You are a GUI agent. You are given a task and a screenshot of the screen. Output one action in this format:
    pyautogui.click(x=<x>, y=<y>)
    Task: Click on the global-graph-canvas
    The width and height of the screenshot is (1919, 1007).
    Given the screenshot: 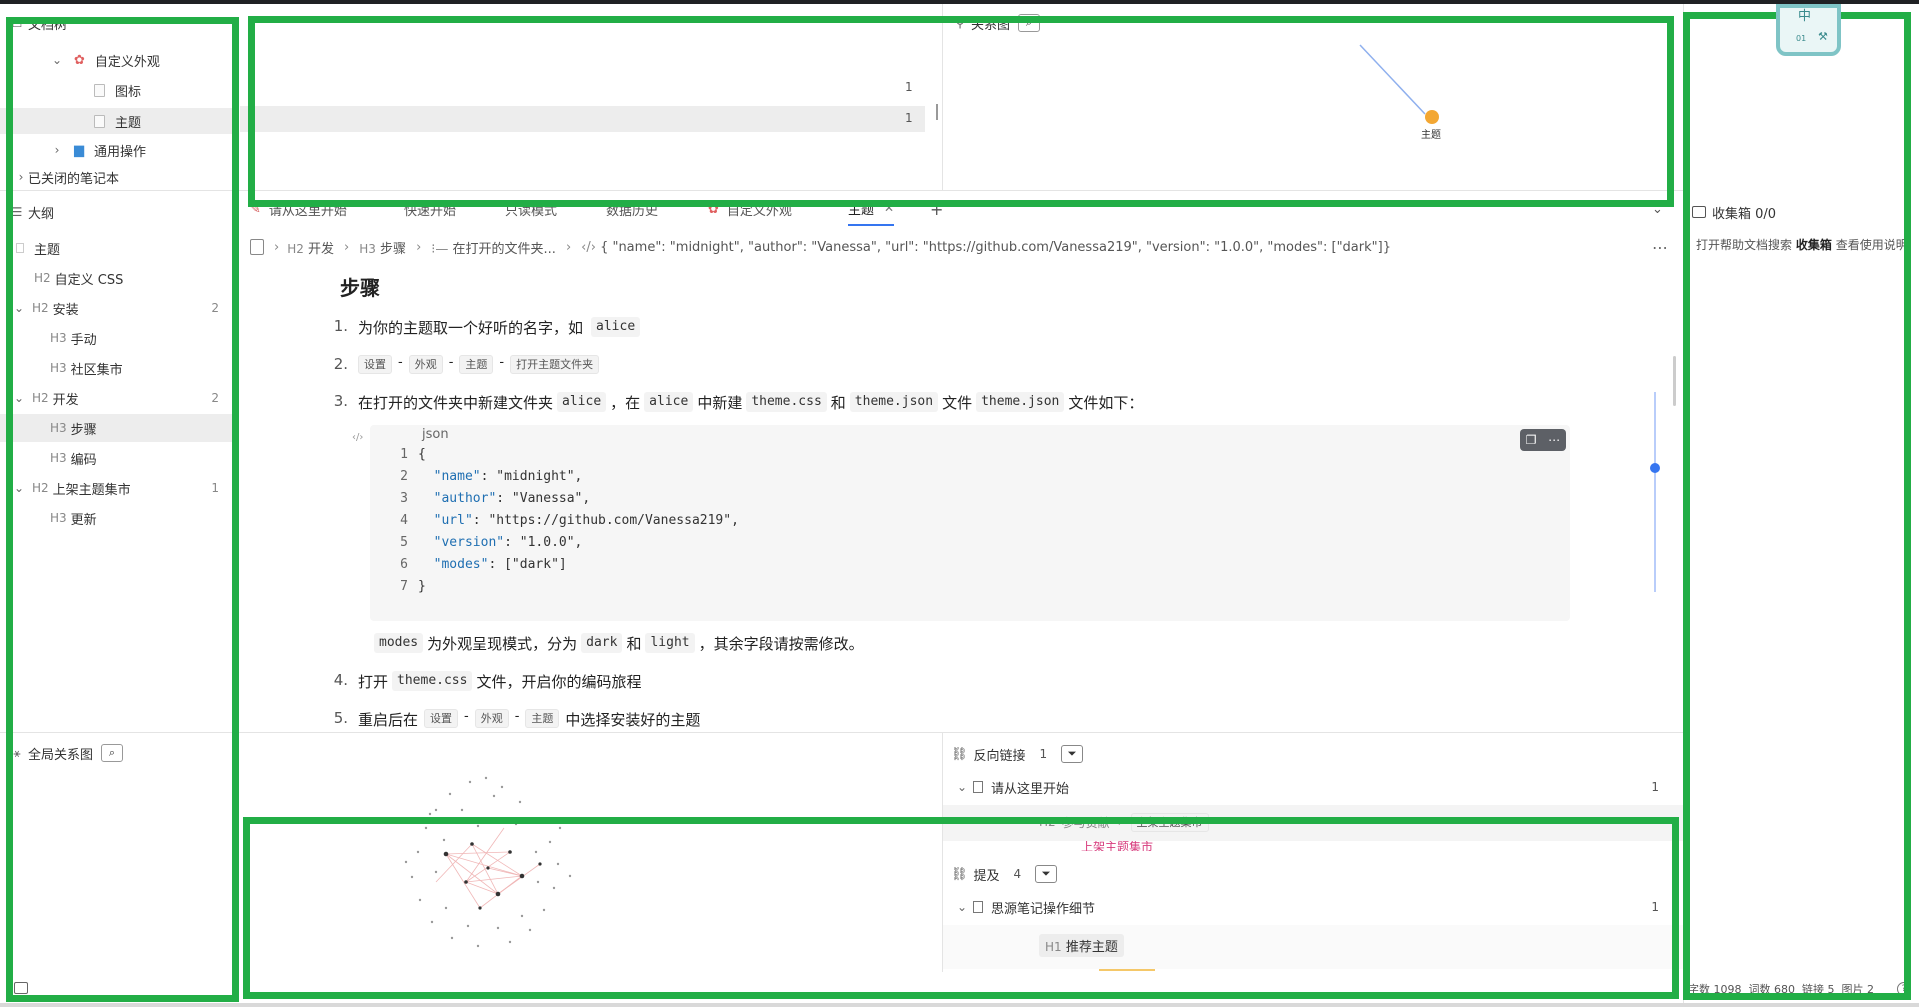 What is the action you would take?
    pyautogui.click(x=590, y=852)
    